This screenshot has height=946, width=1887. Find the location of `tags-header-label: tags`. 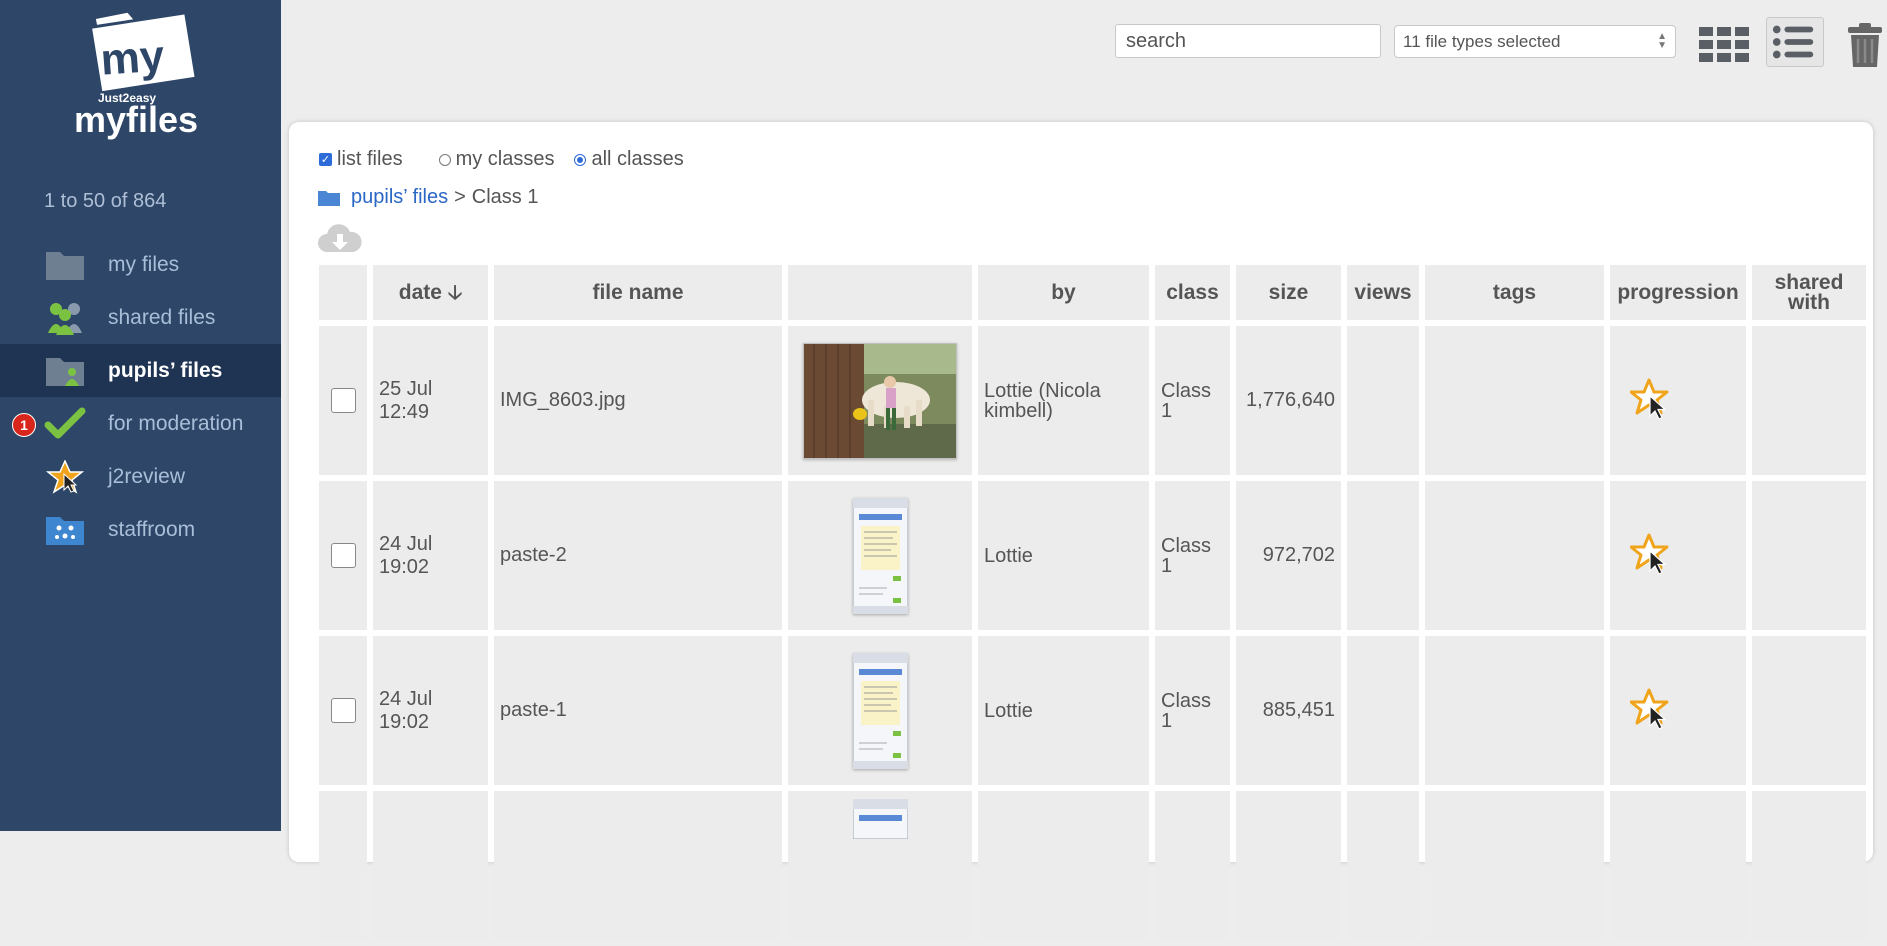

tags-header-label: tags is located at coordinates (1514, 292).